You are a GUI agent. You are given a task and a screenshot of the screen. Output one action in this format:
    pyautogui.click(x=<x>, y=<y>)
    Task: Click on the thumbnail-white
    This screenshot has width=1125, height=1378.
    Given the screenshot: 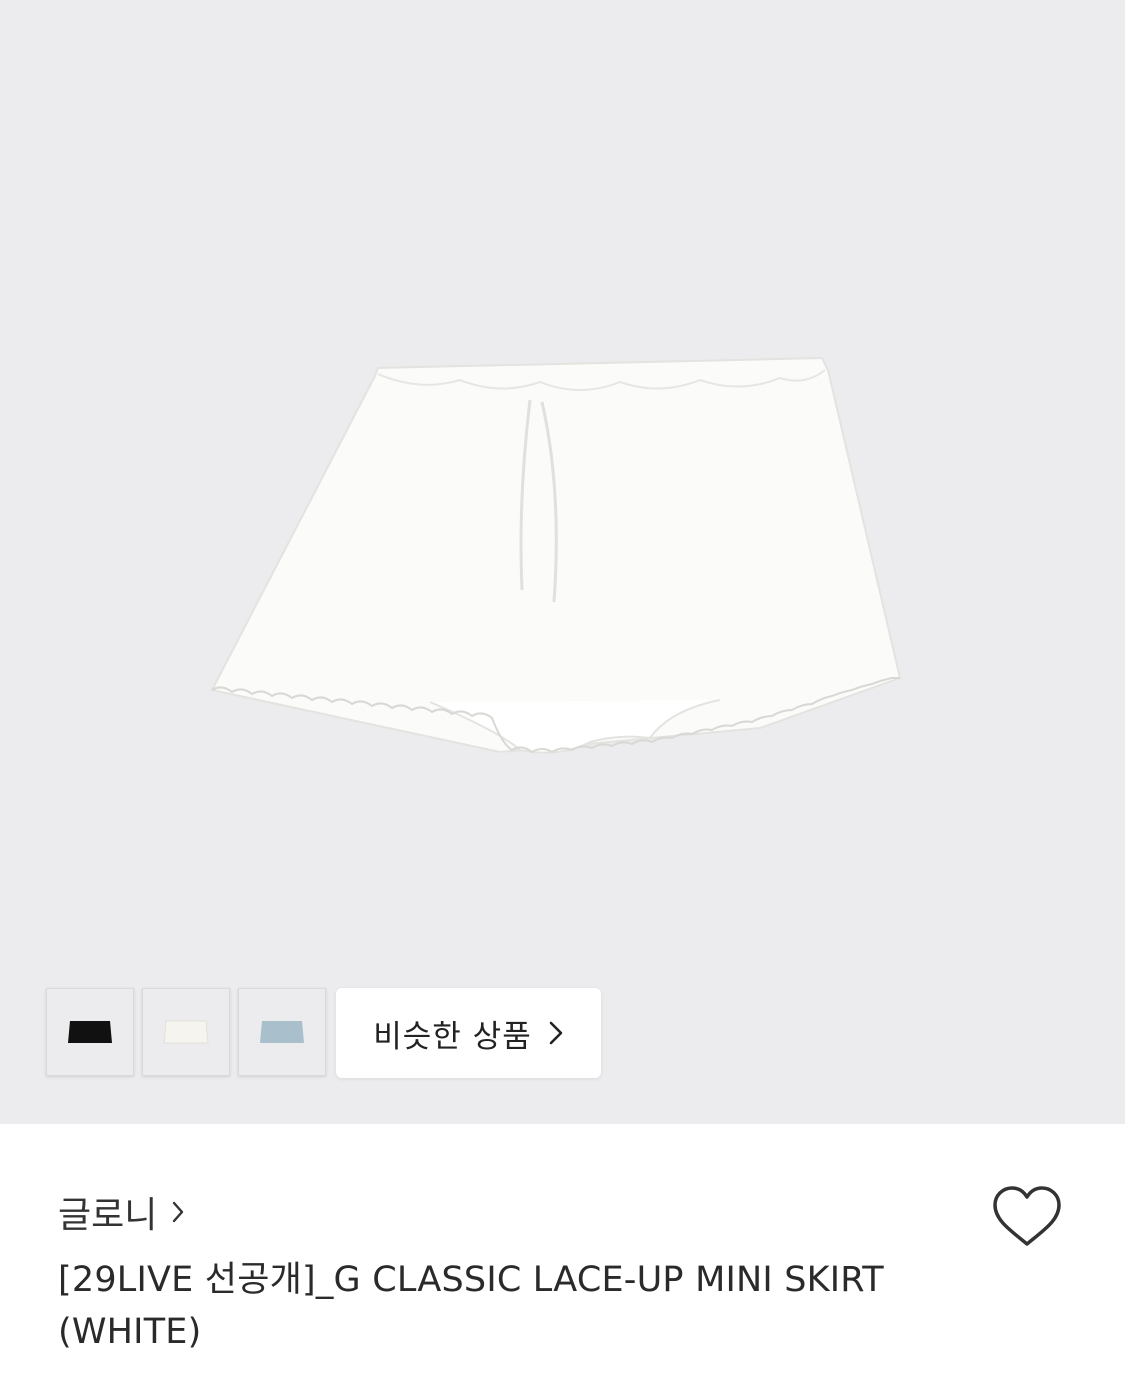 What is the action you would take?
    pyautogui.click(x=186, y=1032)
    